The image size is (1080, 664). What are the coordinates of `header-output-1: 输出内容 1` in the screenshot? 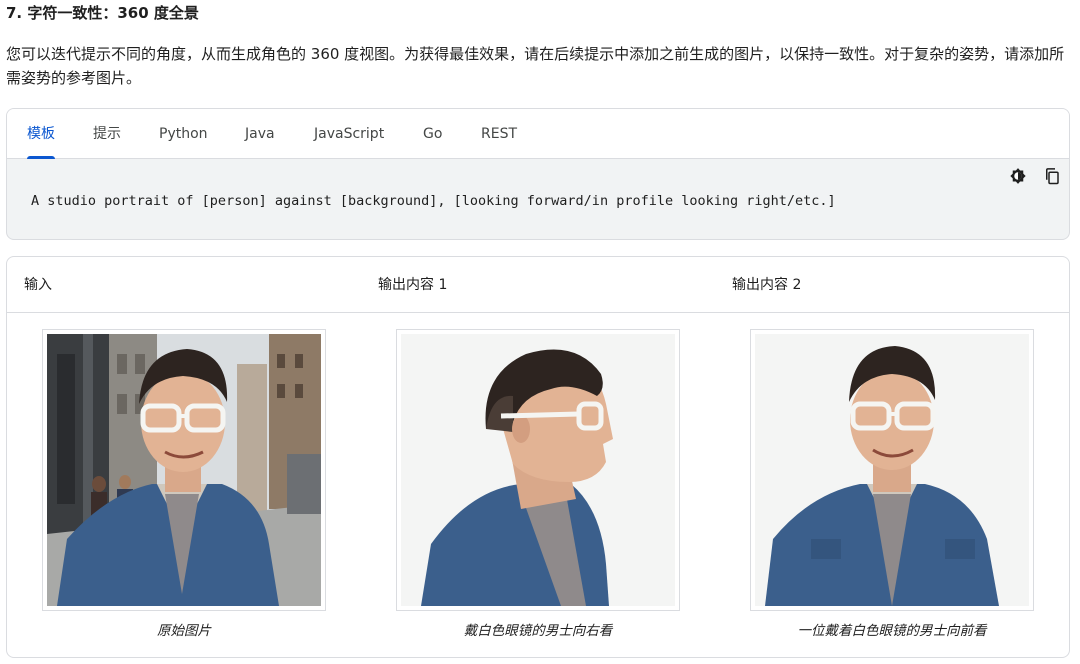 It's located at (413, 285).